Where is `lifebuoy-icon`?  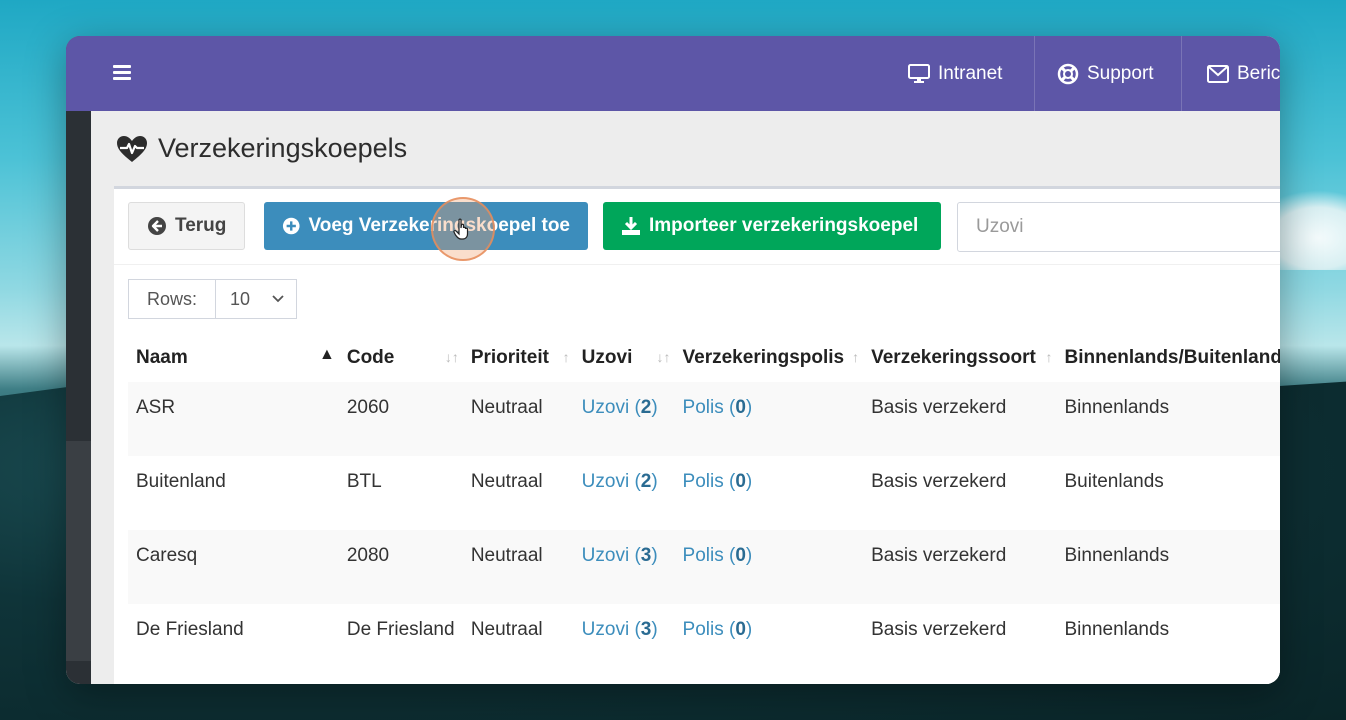 lifebuoy-icon is located at coordinates (1068, 73).